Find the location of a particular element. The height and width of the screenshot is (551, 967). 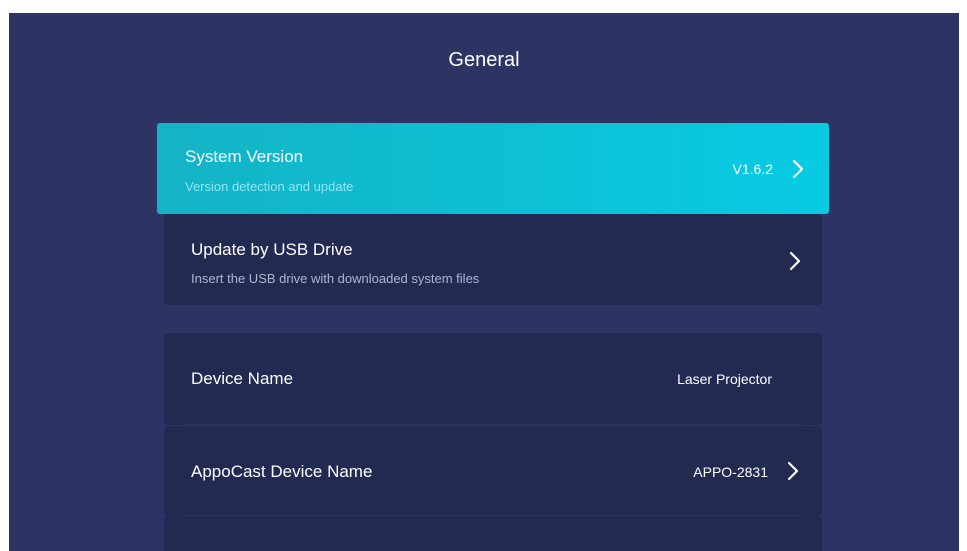

appocast-device-name-item: AppoCast Device Name APPO-2831 is located at coordinates (493, 471).